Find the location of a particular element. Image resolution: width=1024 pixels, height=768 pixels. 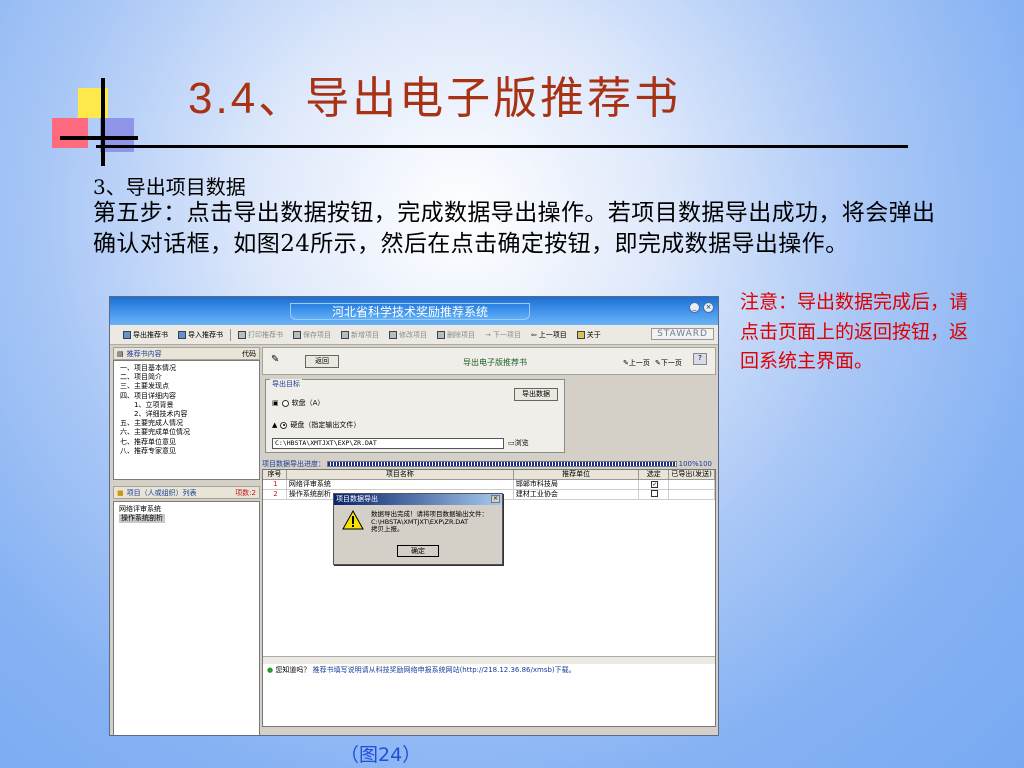

tree-item: 二、项目简介 is located at coordinates (189, 377).